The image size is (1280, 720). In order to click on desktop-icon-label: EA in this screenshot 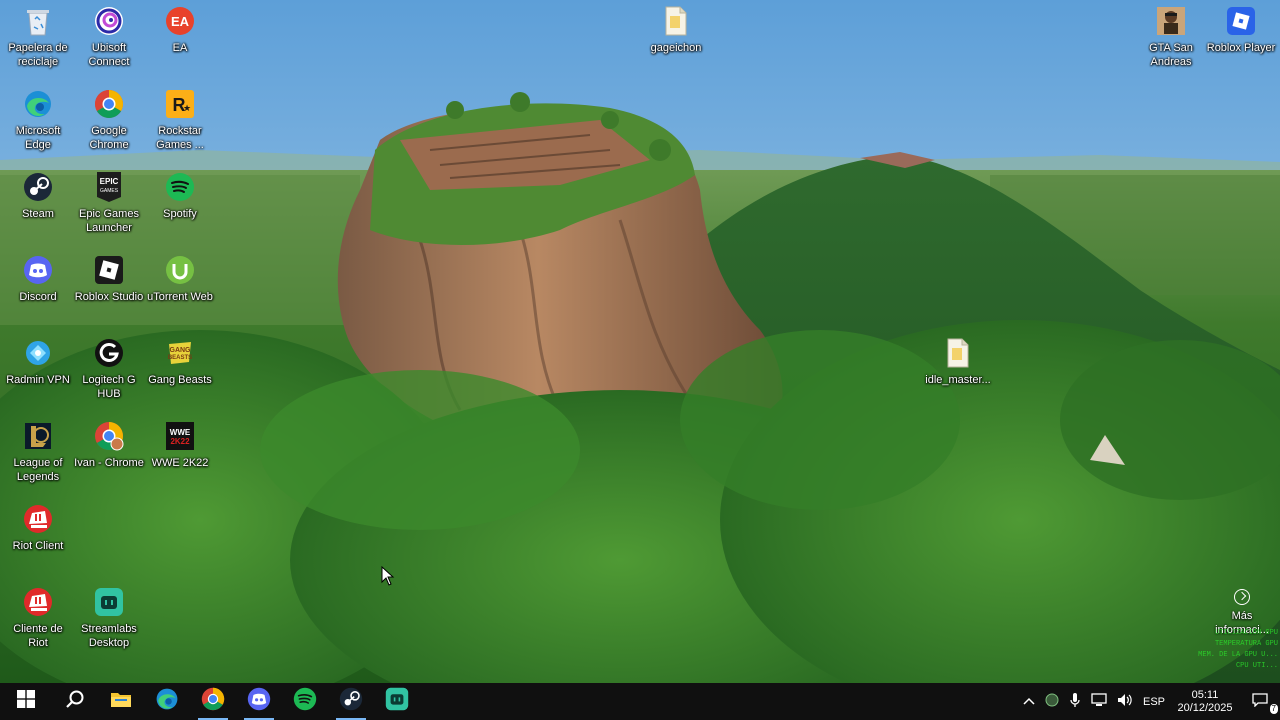, I will do `click(180, 48)`.